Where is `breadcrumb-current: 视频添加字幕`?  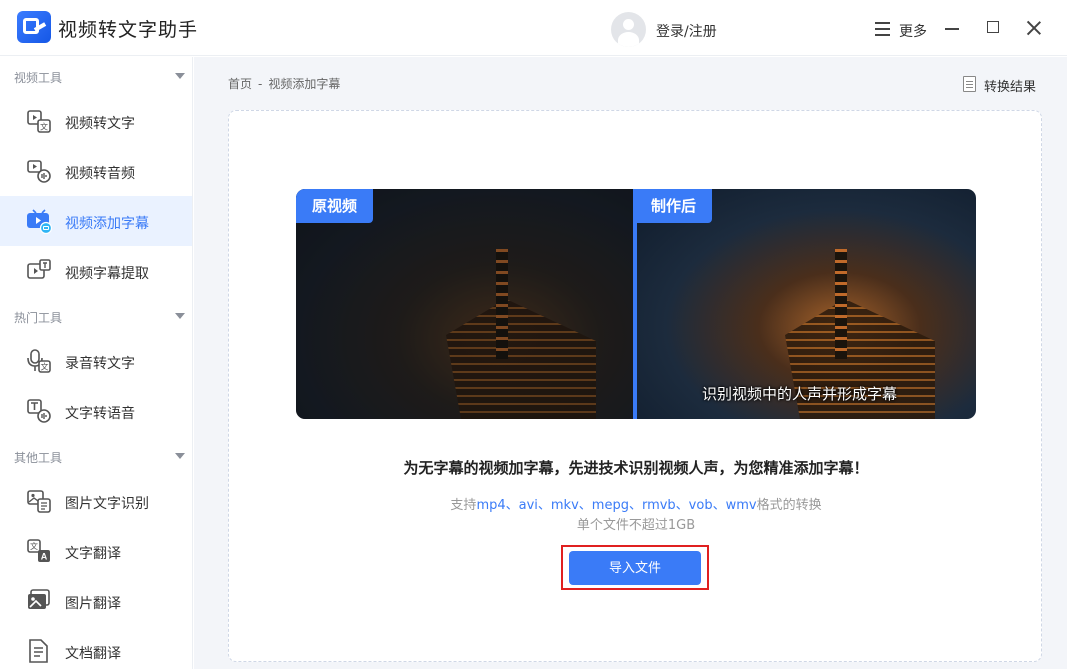 breadcrumb-current: 视频添加字幕 is located at coordinates (304, 84).